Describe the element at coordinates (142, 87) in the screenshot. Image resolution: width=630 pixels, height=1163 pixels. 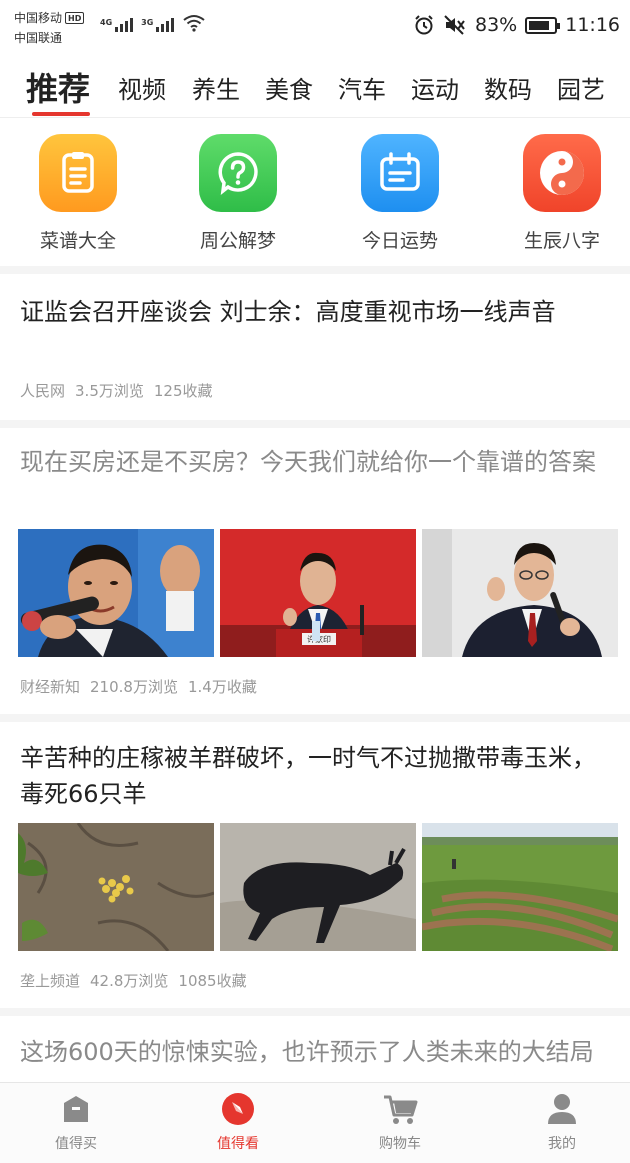
I see `tab-video: 视频` at that location.